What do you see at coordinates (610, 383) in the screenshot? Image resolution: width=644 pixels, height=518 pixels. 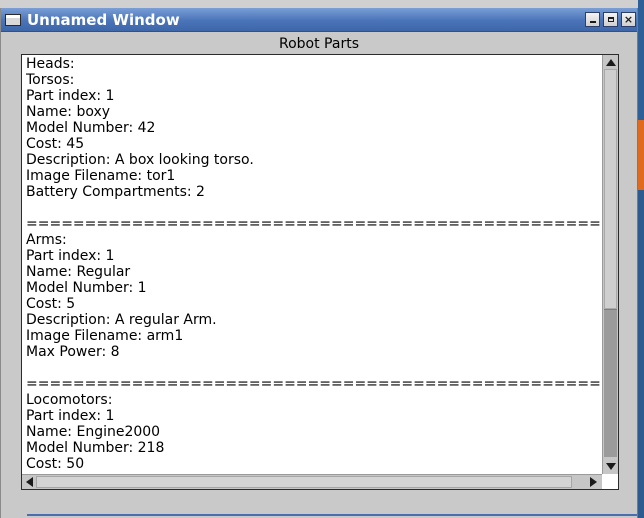 I see `vertical-scroll-thumb` at bounding box center [610, 383].